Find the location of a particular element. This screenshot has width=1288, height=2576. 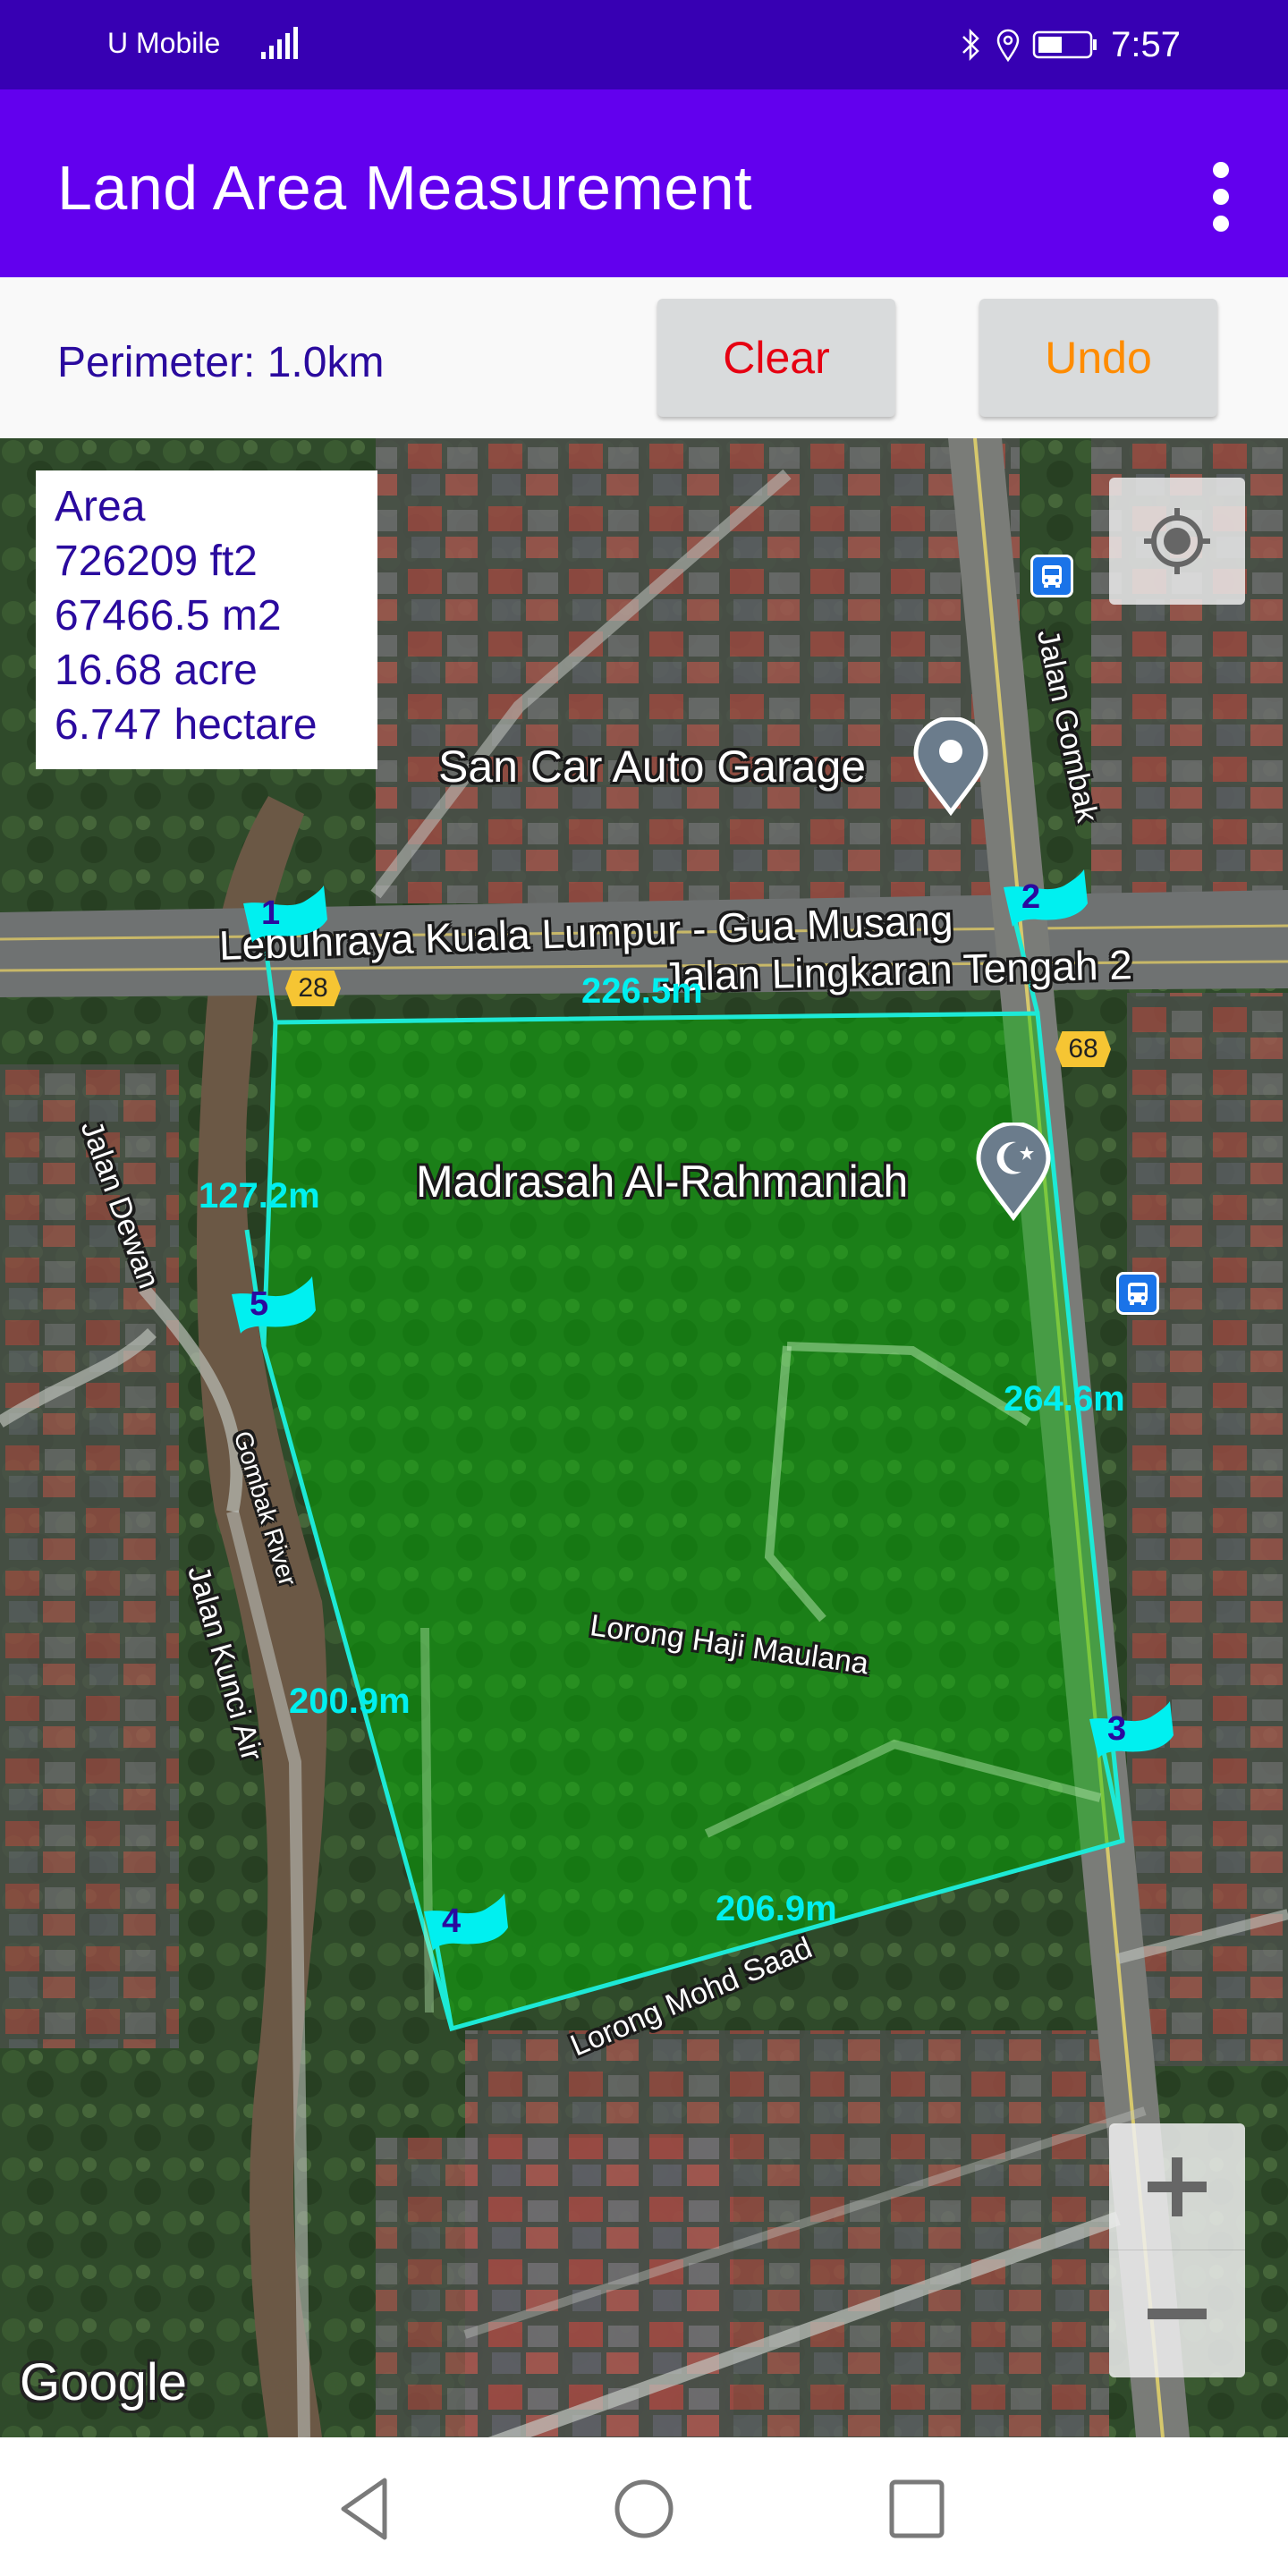

zoom-control is located at coordinates (1177, 2250).